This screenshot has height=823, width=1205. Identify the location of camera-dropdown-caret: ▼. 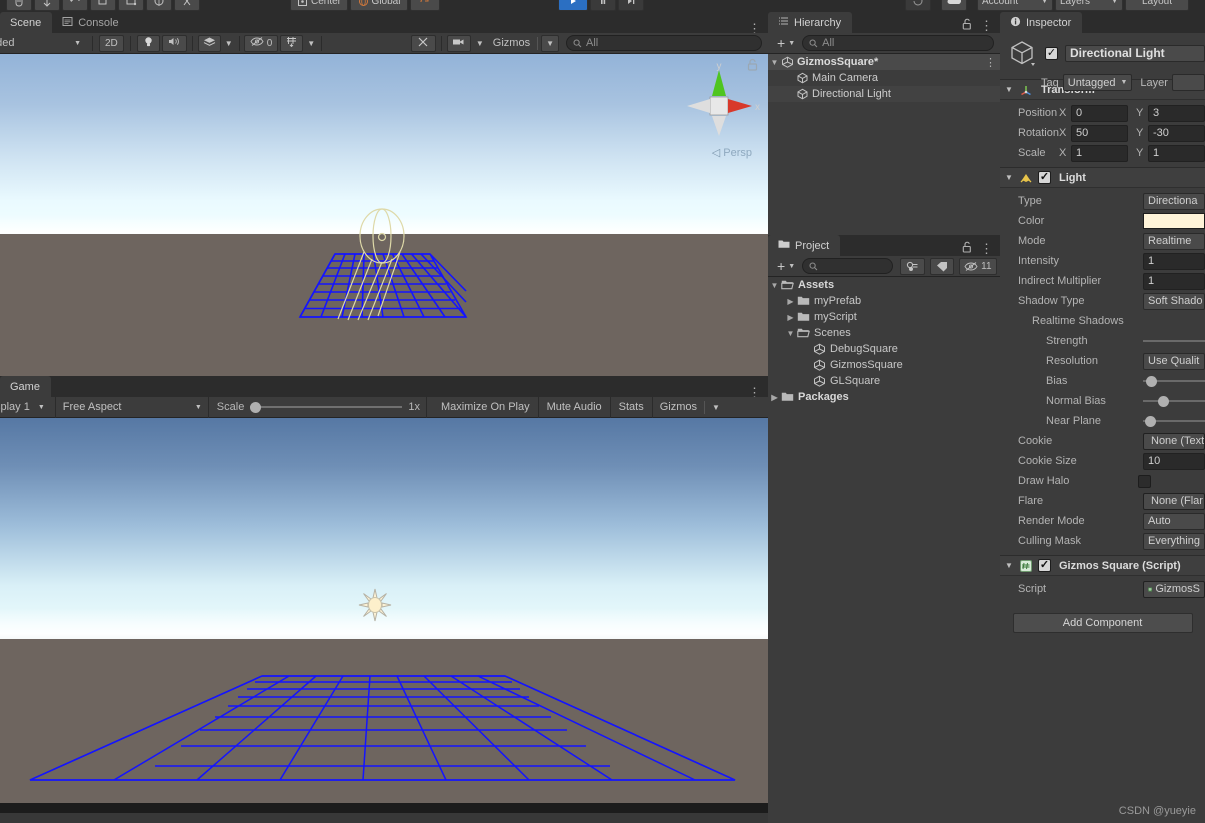
(480, 43).